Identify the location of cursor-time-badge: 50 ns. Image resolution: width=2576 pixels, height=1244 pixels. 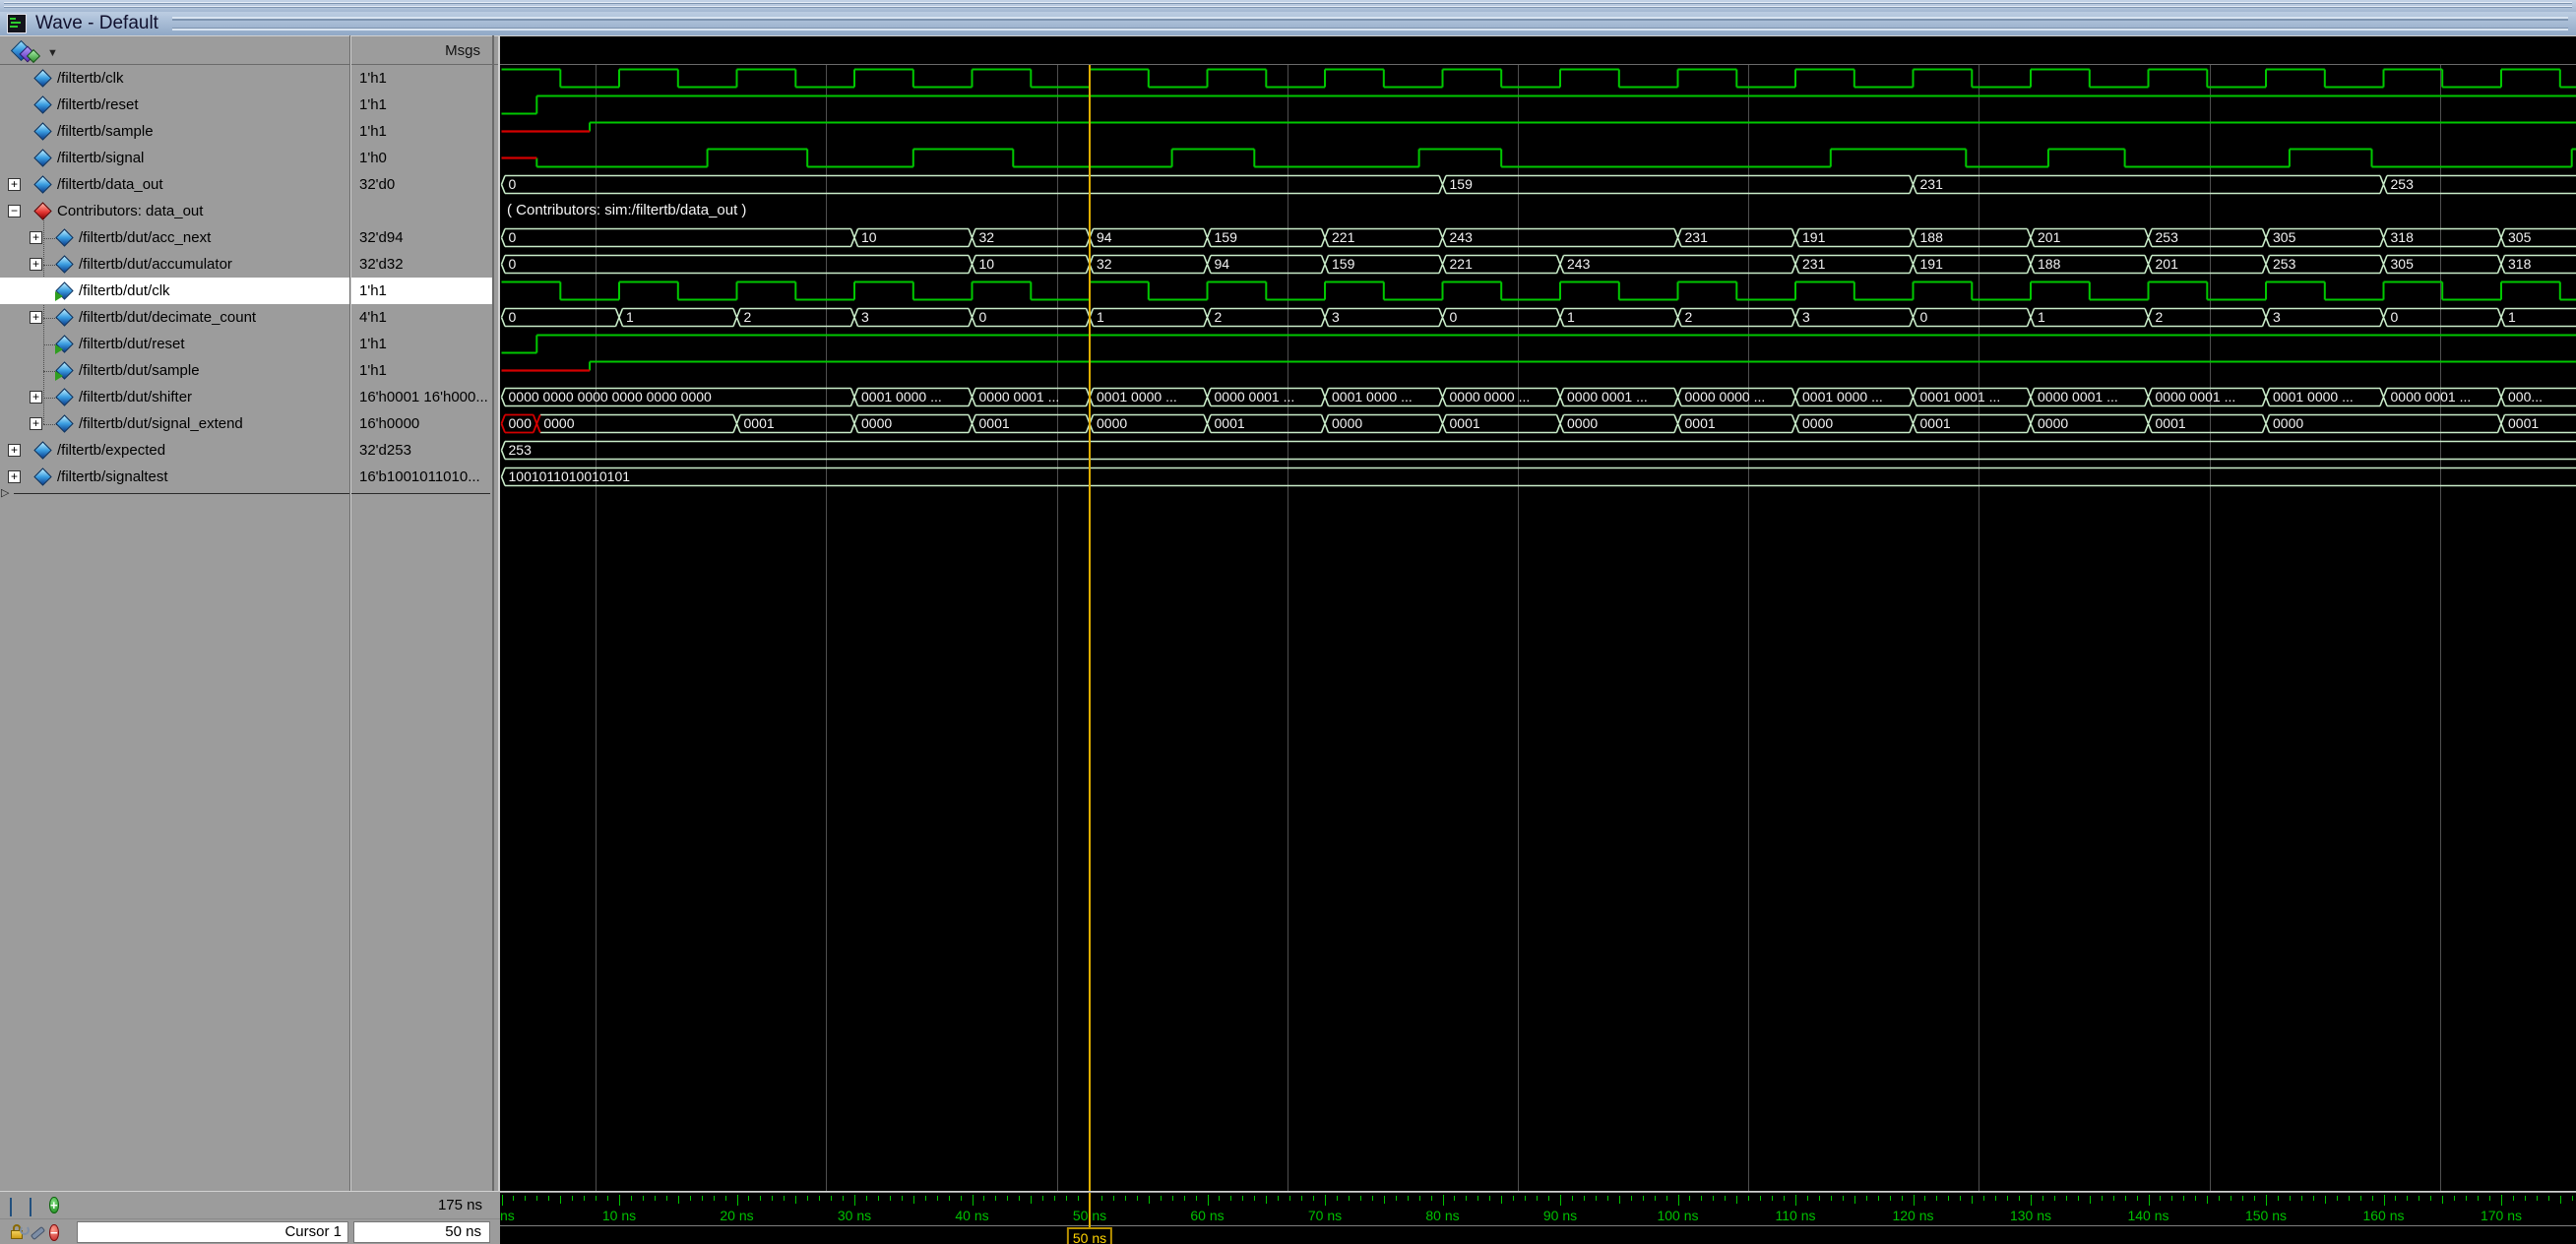
(1089, 1236).